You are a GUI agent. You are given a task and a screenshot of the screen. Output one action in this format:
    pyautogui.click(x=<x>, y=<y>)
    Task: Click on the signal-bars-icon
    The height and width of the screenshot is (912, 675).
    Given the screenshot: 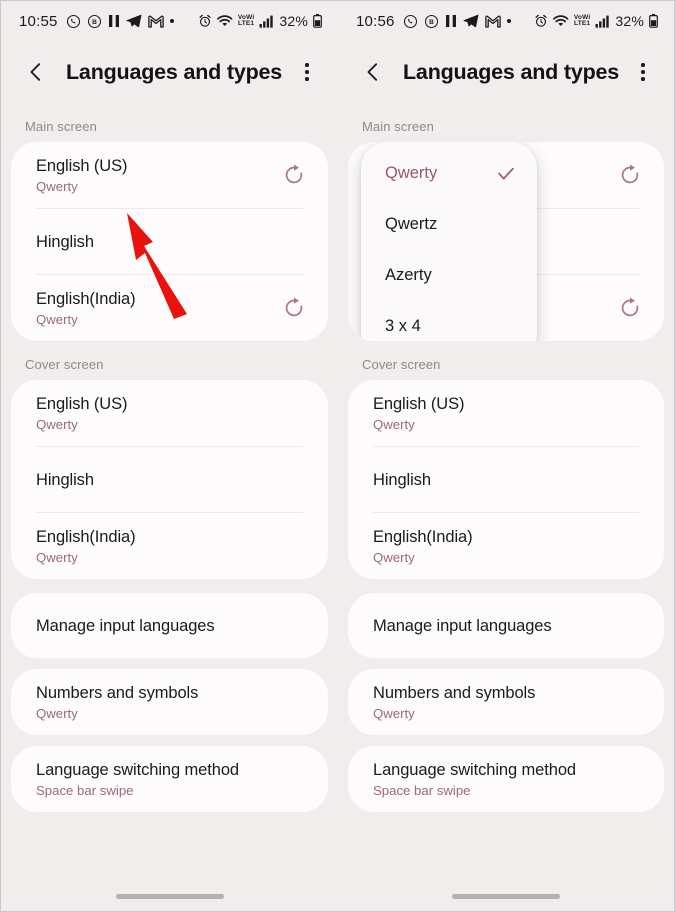 What is the action you would take?
    pyautogui.click(x=266, y=21)
    